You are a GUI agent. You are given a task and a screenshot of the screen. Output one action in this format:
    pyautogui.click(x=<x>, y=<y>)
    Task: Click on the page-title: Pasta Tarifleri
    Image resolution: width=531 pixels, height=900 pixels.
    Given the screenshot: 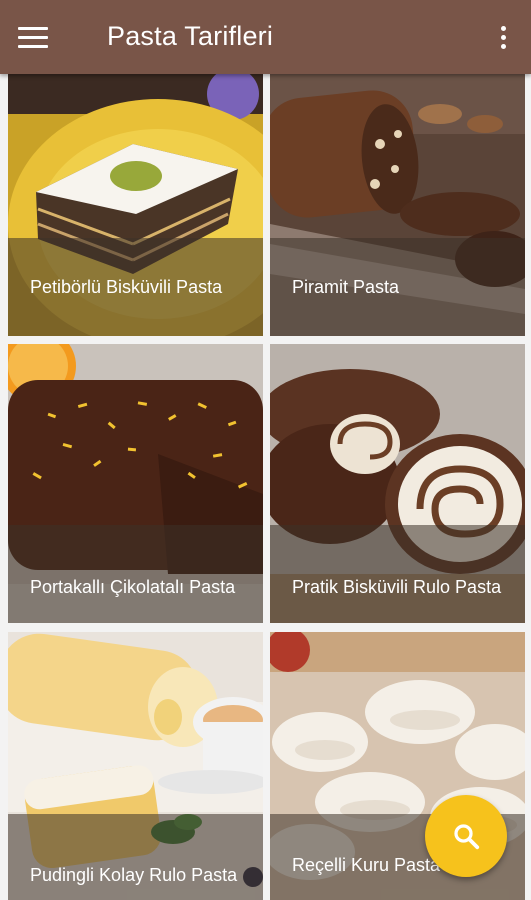 What is the action you would take?
    pyautogui.click(x=190, y=36)
    